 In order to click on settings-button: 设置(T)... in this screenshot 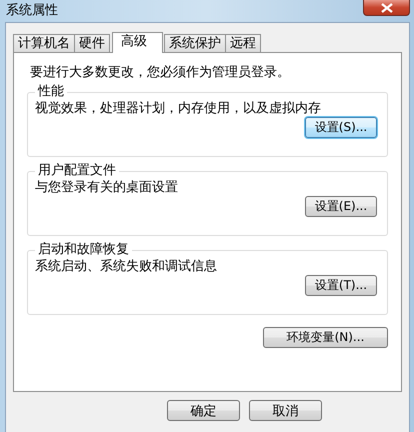, I will do `click(341, 285)`.